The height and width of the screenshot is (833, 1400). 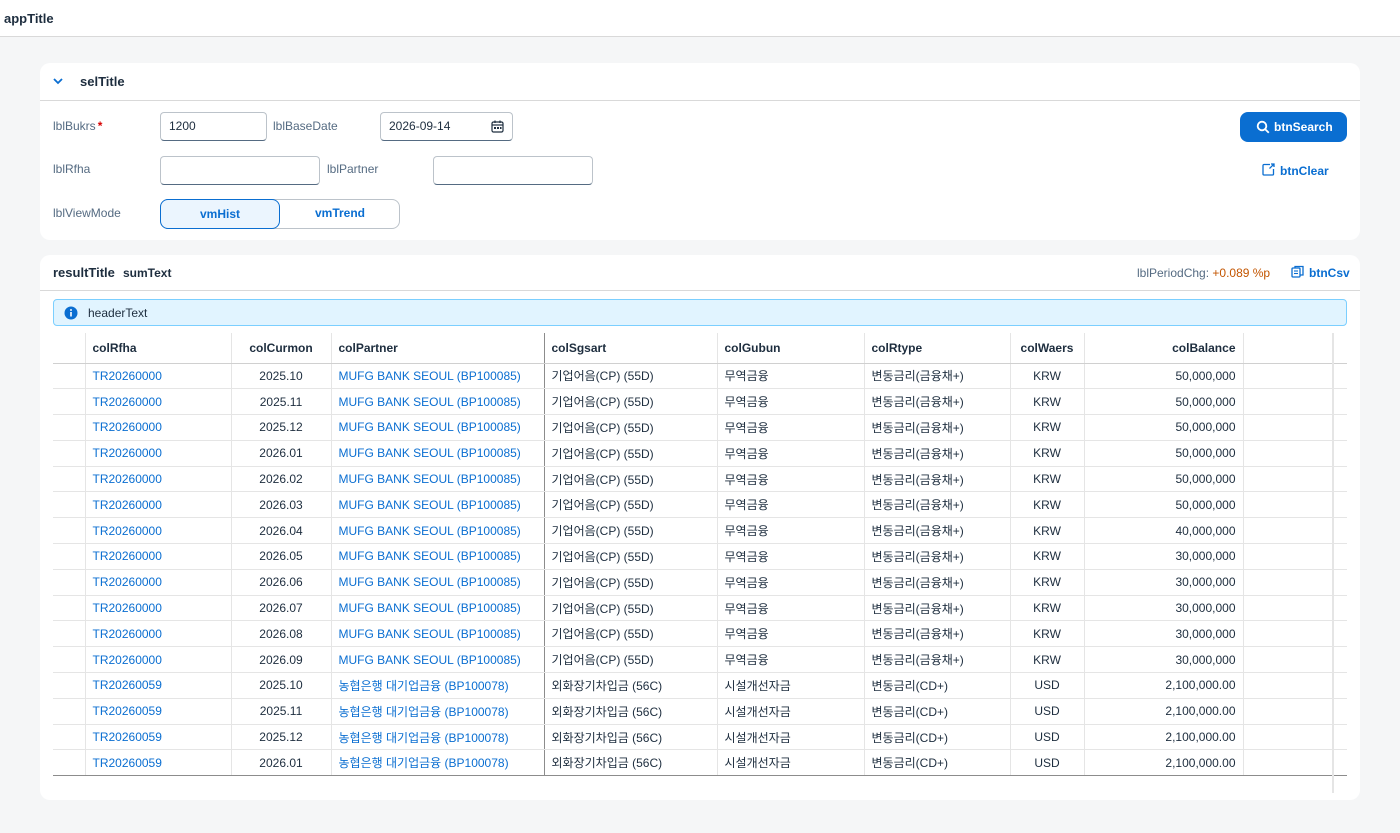 What do you see at coordinates (1320, 273) in the screenshot?
I see `csv-button: btnCsv` at bounding box center [1320, 273].